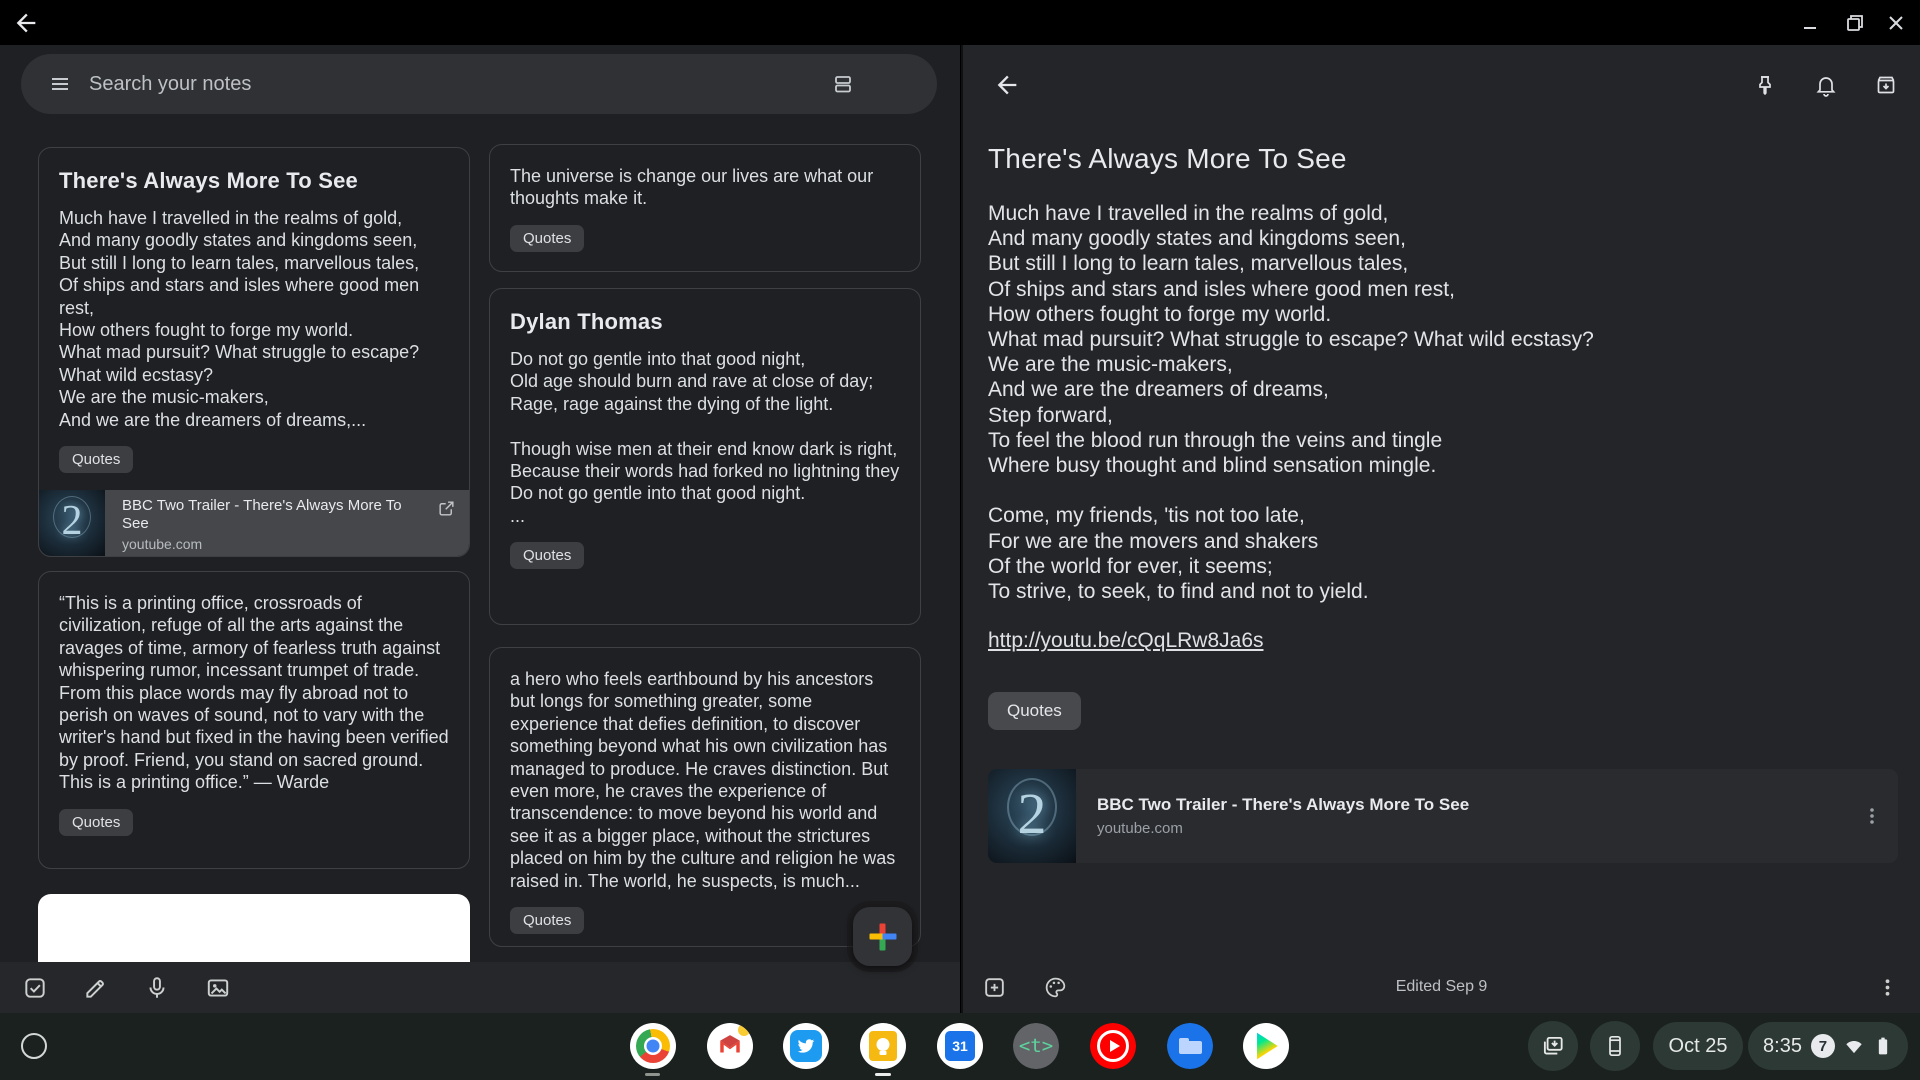  Describe the element at coordinates (96, 988) in the screenshot. I see `new-drawing-icon` at that location.